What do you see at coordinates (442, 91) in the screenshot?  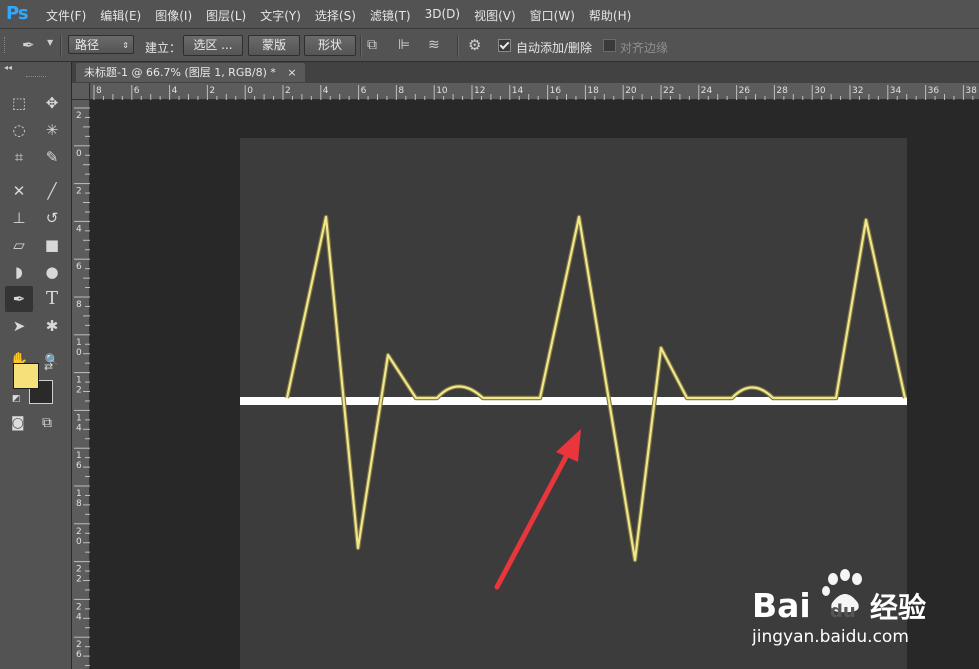 I see `ruler-h-label: 10` at bounding box center [442, 91].